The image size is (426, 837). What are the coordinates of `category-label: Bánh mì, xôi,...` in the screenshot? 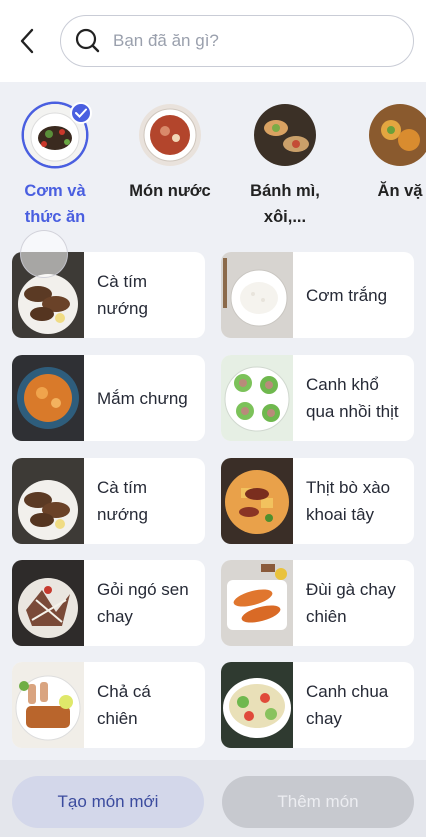 It's located at (285, 202).